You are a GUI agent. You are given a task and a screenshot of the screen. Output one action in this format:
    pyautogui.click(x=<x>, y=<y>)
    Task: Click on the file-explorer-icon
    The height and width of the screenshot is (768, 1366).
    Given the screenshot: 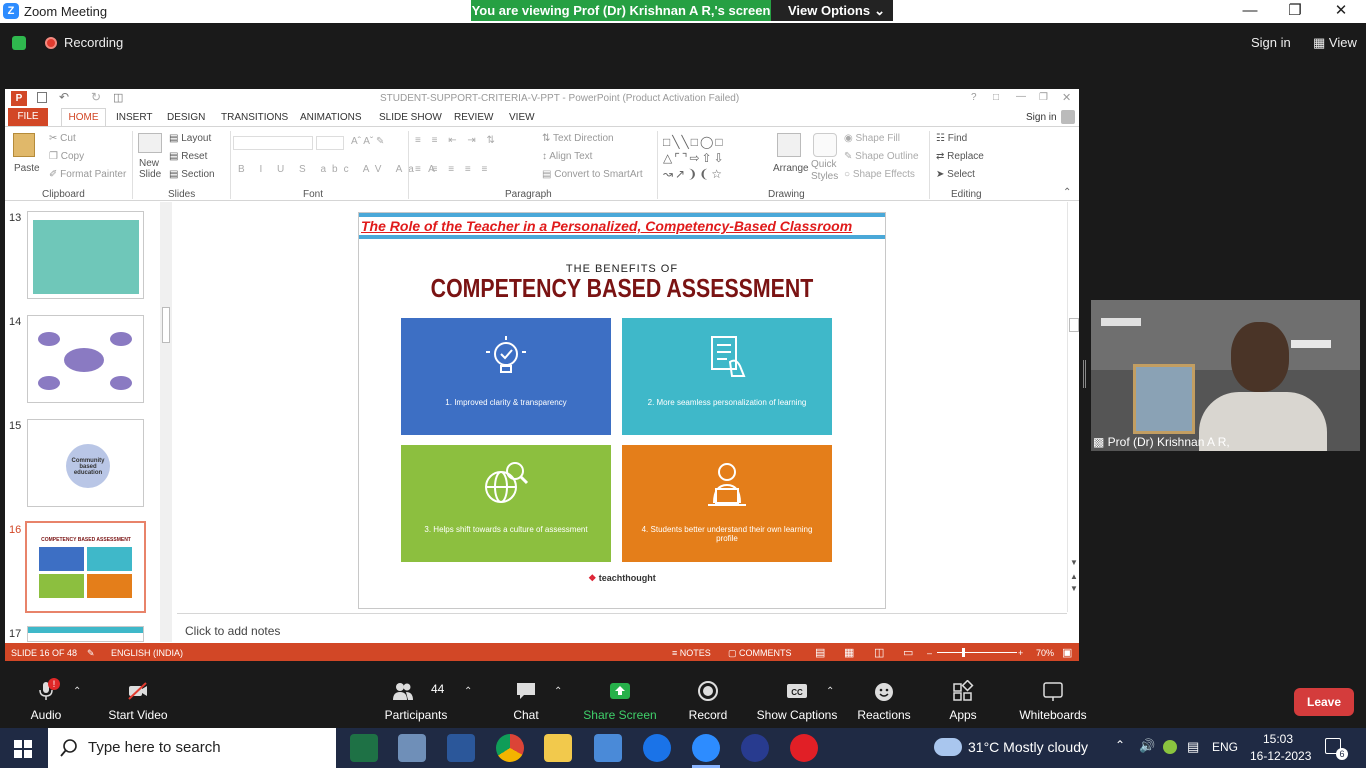 What is the action you would take?
    pyautogui.click(x=558, y=748)
    